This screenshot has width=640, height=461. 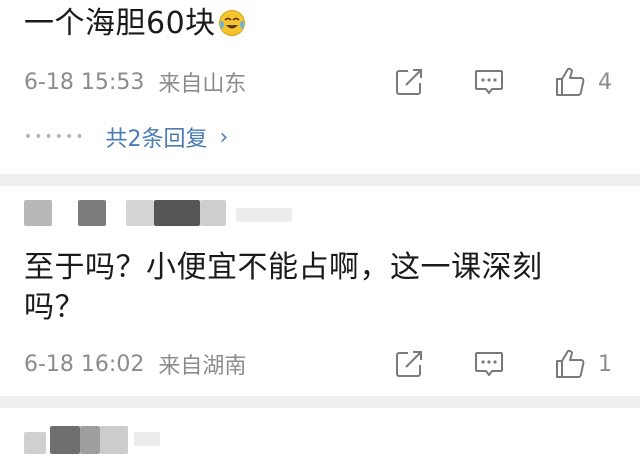 I want to click on like-count: 4, so click(x=605, y=82).